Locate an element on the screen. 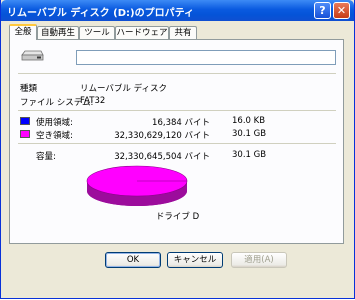  tab-sharing: 共有 is located at coordinates (183, 32).